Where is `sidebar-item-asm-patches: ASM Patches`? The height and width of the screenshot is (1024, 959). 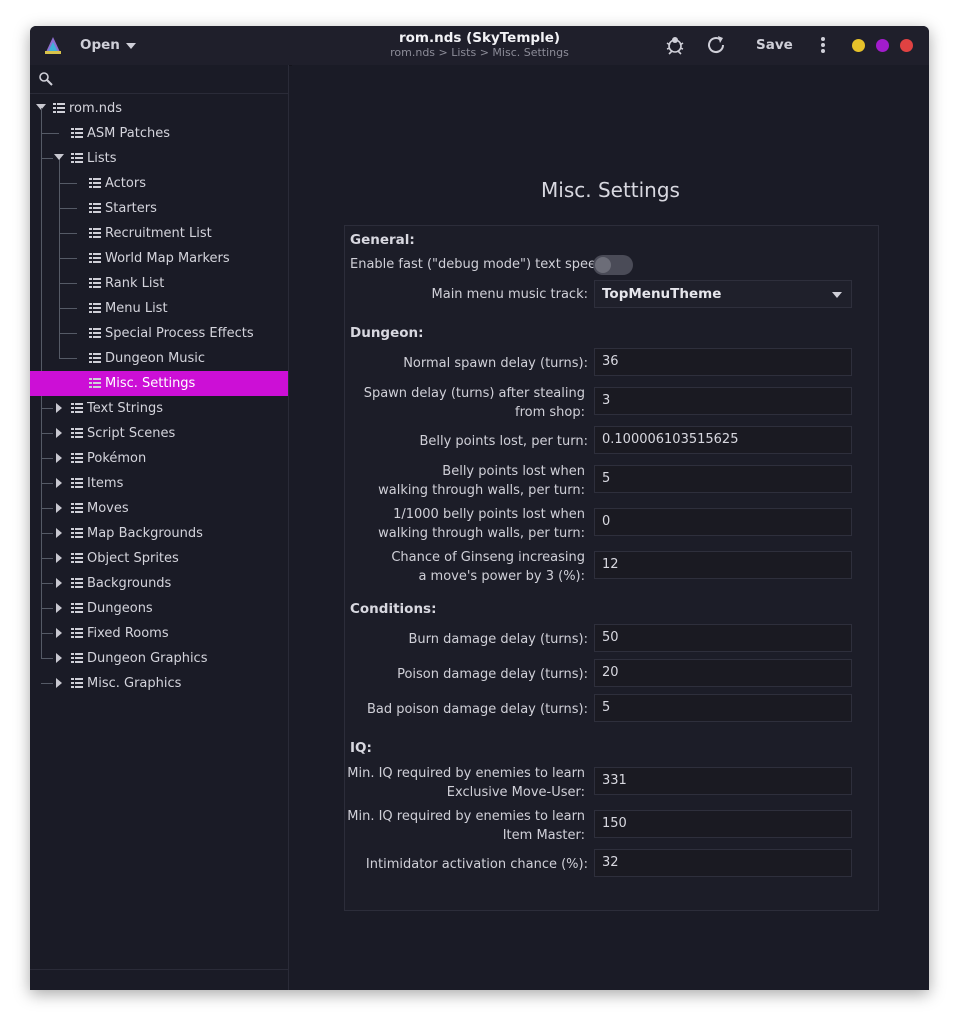
sidebar-item-asm-patches: ASM Patches is located at coordinates (159, 133).